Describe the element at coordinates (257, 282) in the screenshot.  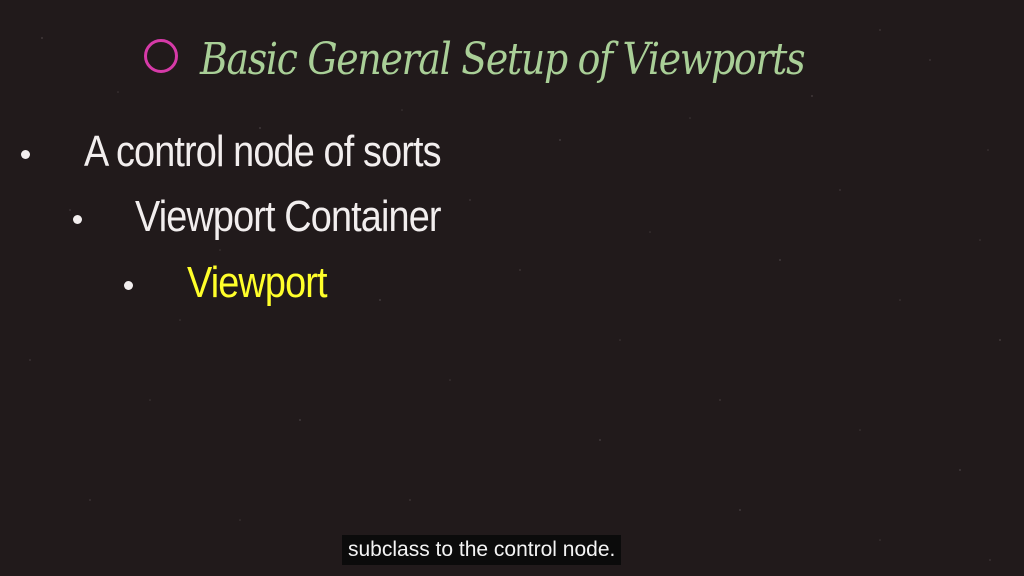
I see `bullet-text-highlighted: Viewport` at that location.